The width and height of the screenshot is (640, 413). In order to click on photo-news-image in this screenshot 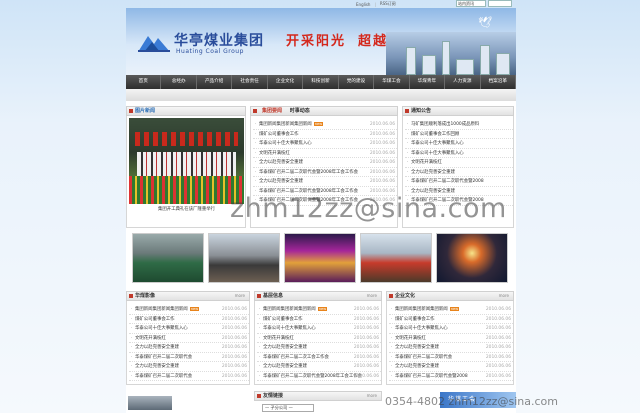, I will do `click(186, 161)`.